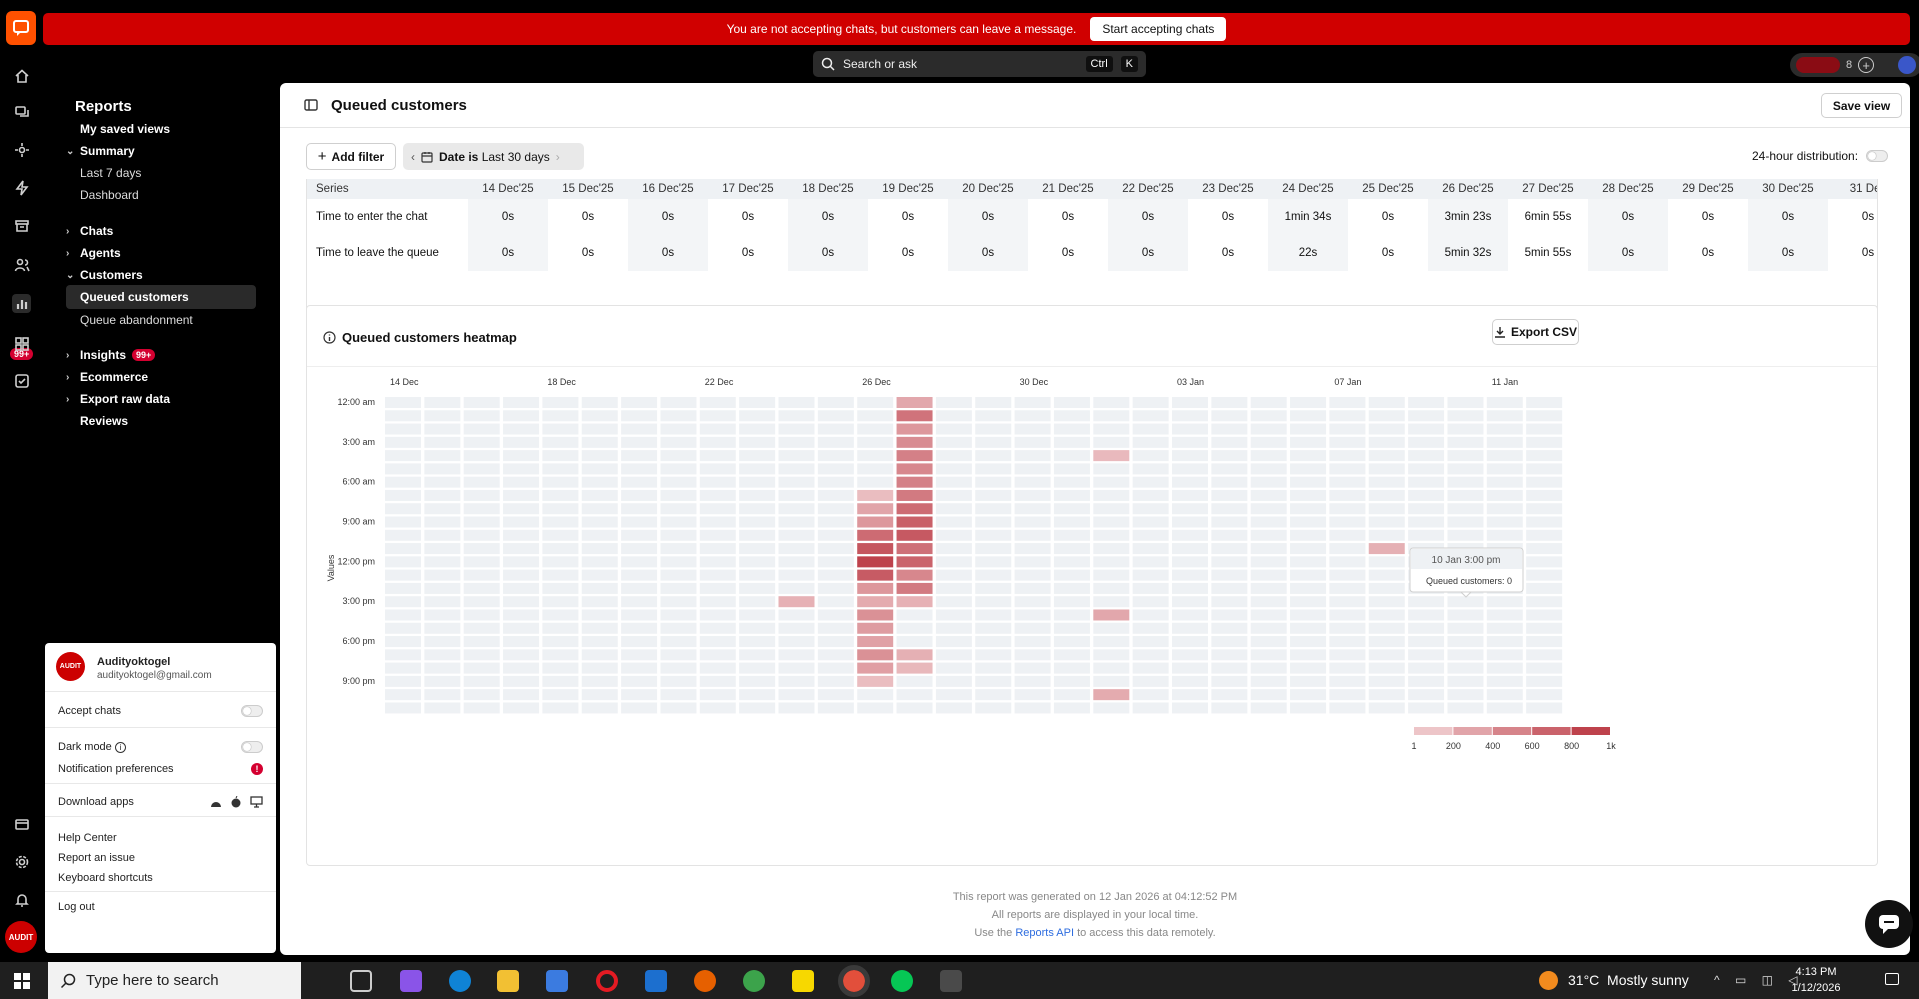 The width and height of the screenshot is (1919, 999). Describe the element at coordinates (351, 156) in the screenshot. I see `add-filter-button: + Add filter` at that location.